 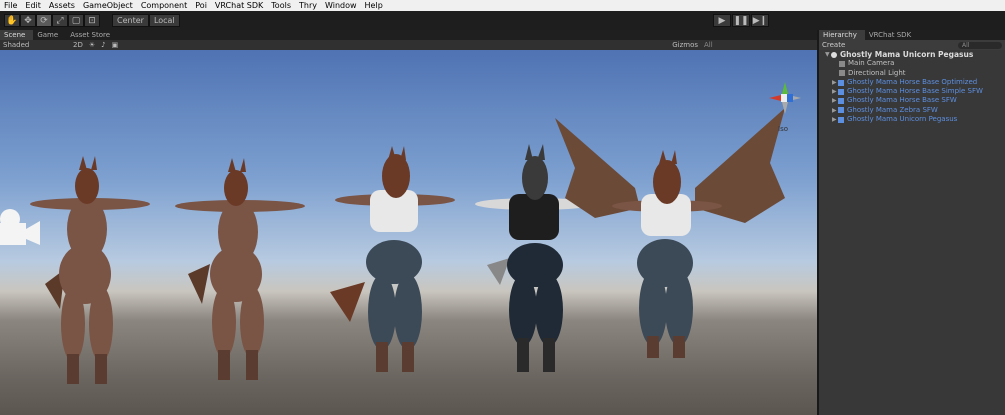 I want to click on menu-window: Window, so click(x=341, y=5).